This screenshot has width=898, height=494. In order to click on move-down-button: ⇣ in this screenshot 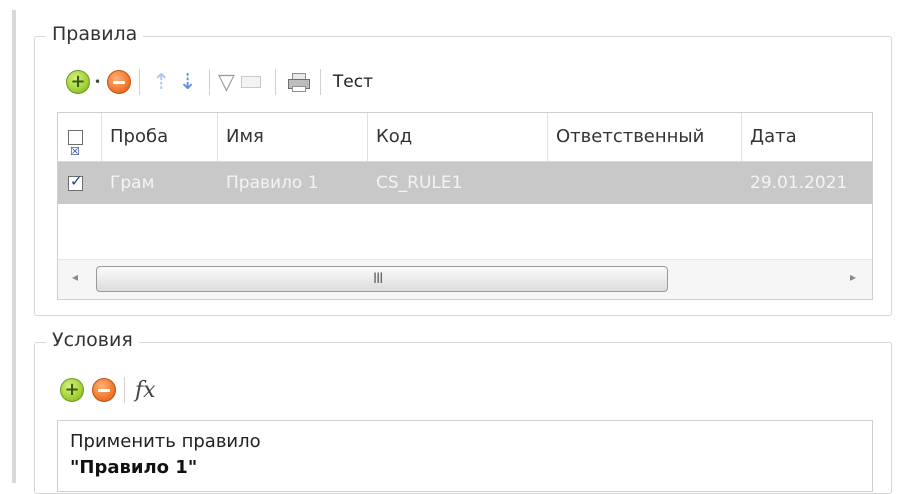, I will do `click(188, 82)`.